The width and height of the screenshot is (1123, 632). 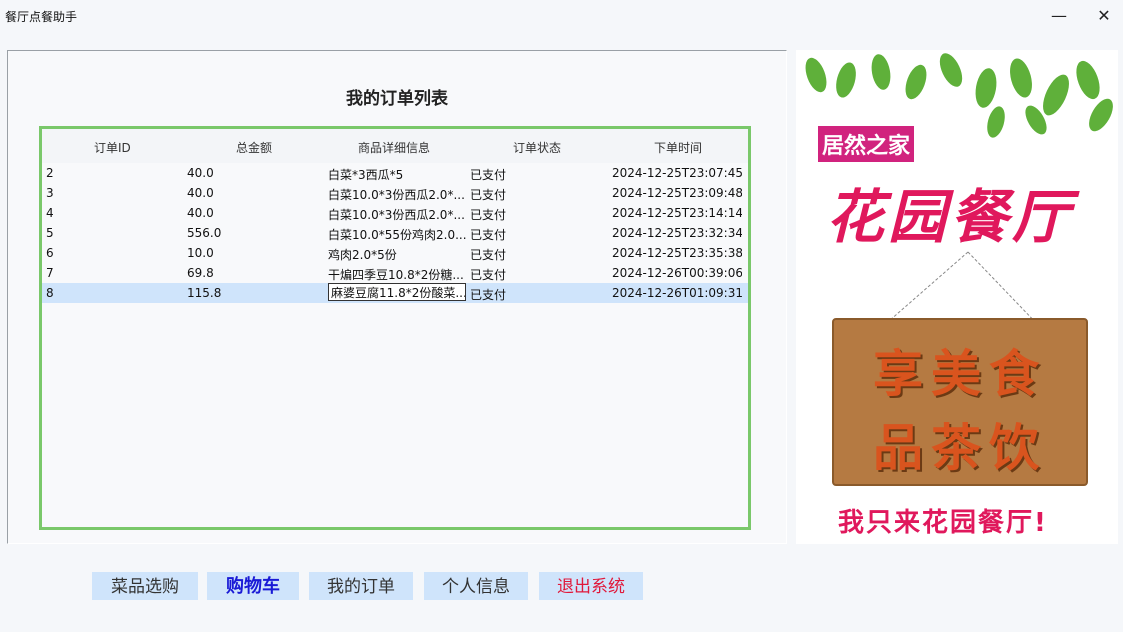 I want to click on sign-line-2: 品茶饮, so click(x=960, y=448).